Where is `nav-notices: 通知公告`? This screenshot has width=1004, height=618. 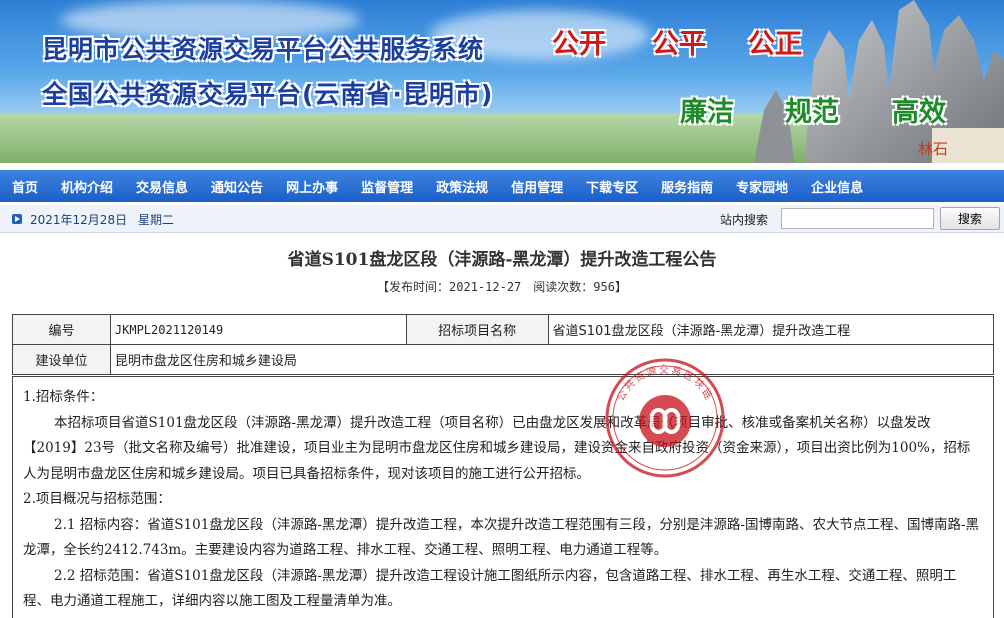 nav-notices: 通知公告 is located at coordinates (237, 186).